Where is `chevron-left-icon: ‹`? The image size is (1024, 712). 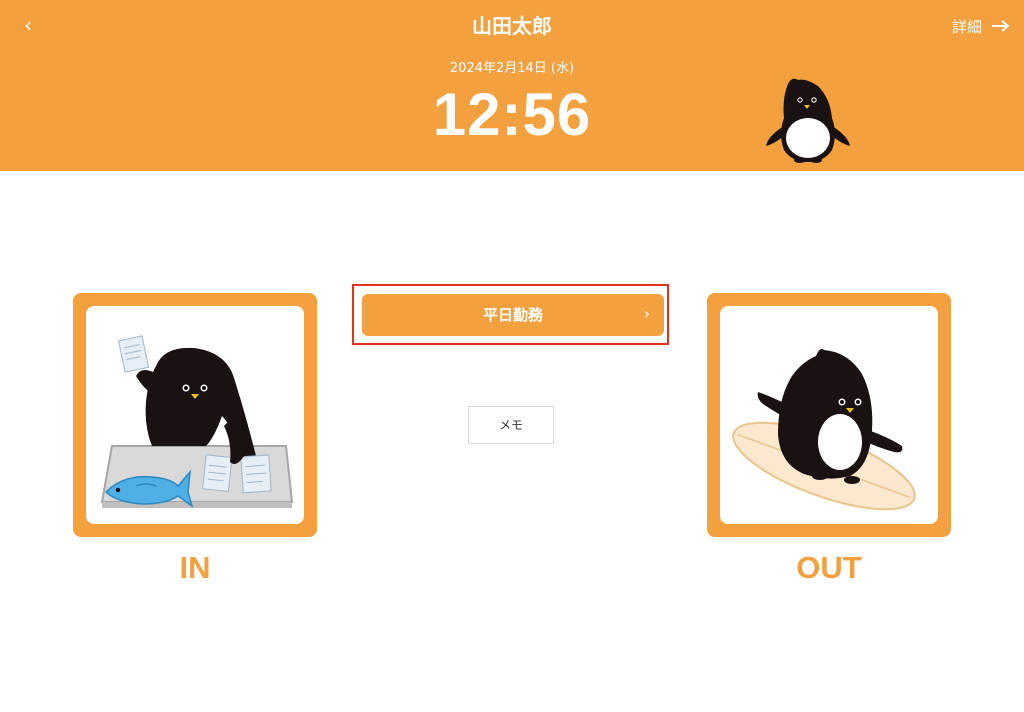 chevron-left-icon: ‹ is located at coordinates (28, 25).